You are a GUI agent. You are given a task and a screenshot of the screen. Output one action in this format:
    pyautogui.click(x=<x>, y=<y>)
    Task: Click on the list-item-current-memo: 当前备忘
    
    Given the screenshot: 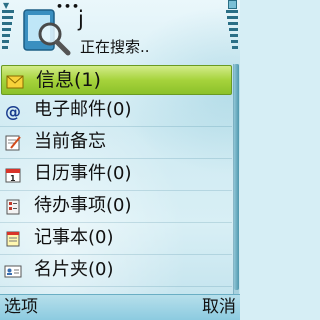 What is the action you would take?
    pyautogui.click(x=116, y=143)
    